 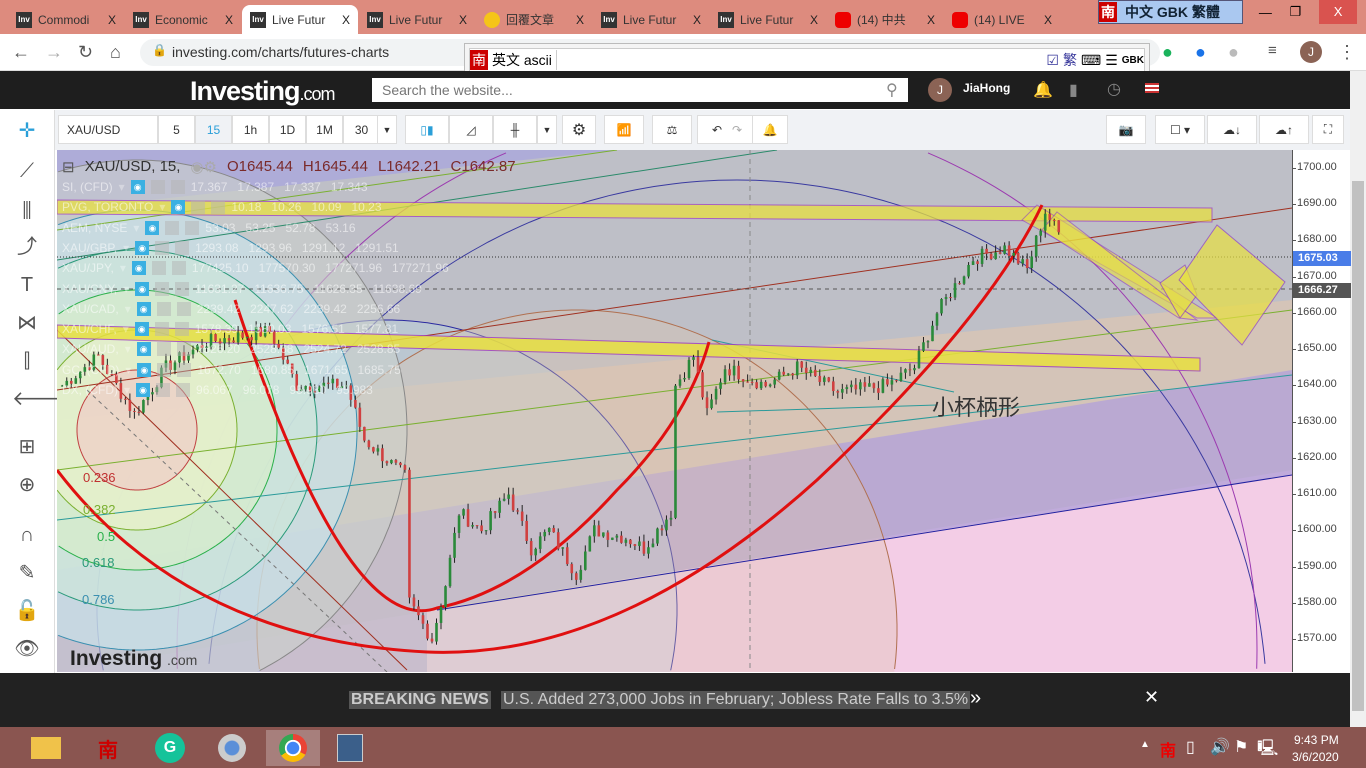 I want to click on volume-icon: 🔊, so click(x=1220, y=747).